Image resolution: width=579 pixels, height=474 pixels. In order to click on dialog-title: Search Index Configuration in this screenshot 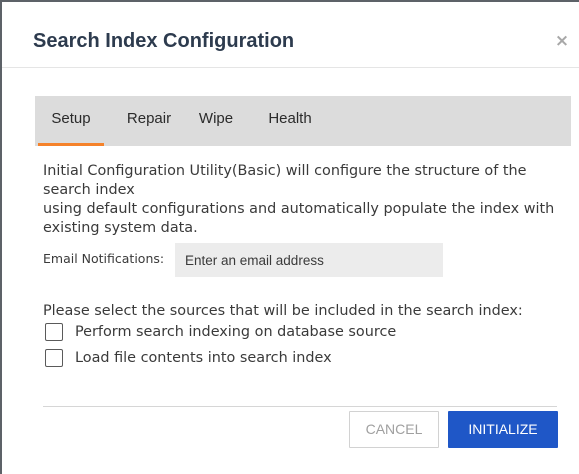, I will do `click(164, 41)`.